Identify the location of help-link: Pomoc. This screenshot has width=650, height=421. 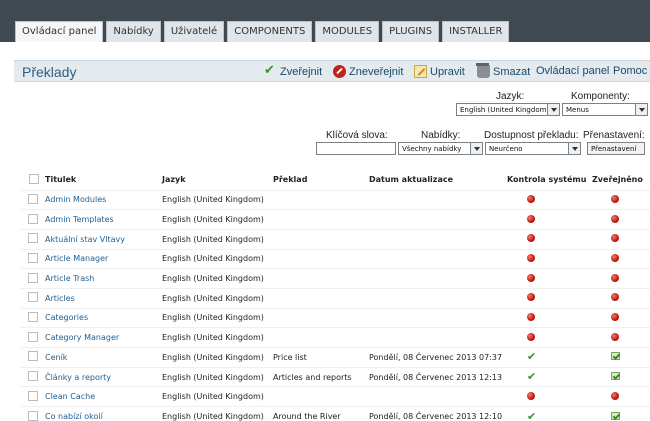
(630, 71).